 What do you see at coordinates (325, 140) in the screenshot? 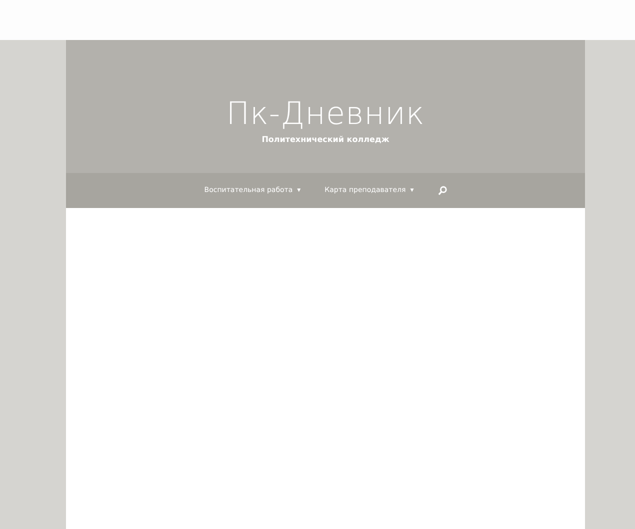
I see `site-subtitle: Политехнический колледж` at bounding box center [325, 140].